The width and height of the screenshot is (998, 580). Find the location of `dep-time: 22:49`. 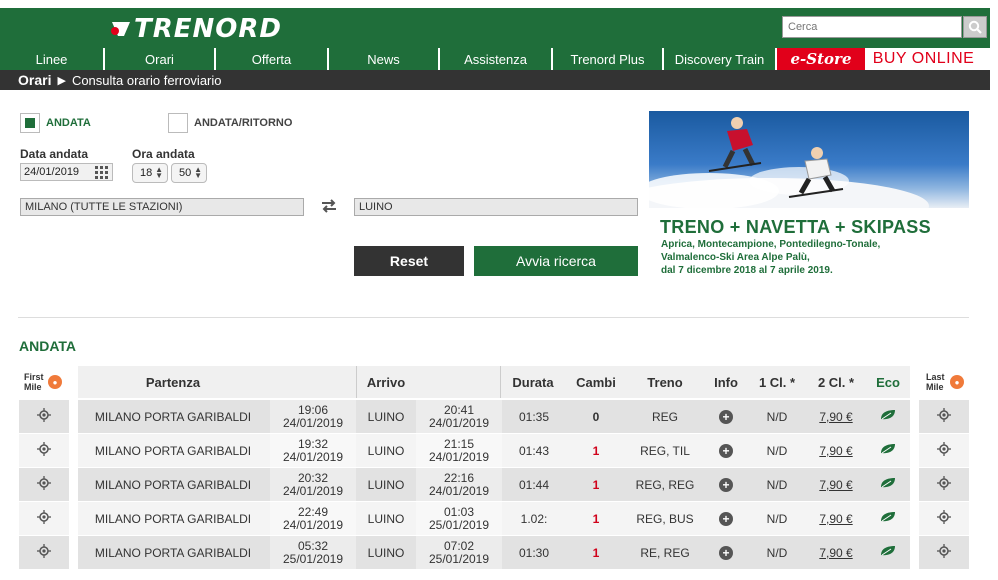

dep-time: 22:49 is located at coordinates (313, 511).